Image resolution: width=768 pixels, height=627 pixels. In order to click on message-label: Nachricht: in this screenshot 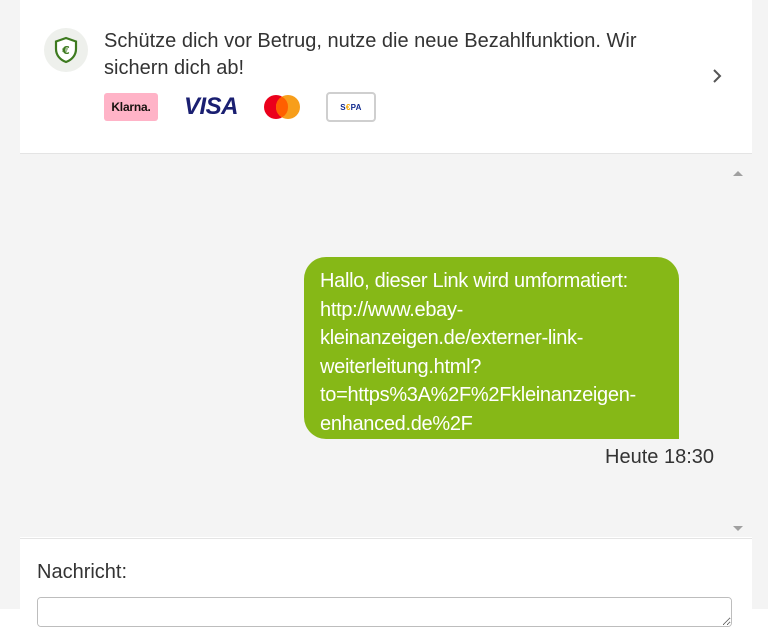, I will do `click(82, 572)`.